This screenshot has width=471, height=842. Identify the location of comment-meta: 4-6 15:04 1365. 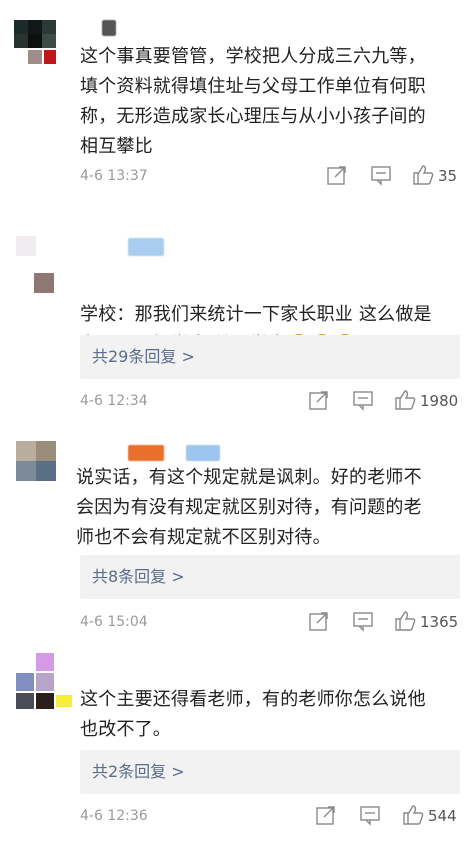
(272, 622).